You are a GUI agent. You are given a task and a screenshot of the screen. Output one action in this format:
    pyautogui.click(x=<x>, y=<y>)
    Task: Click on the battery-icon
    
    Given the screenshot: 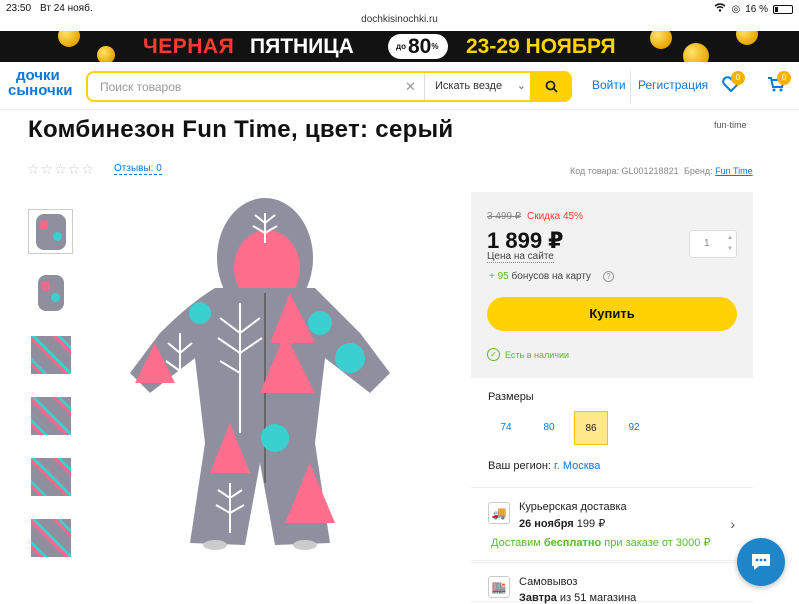 What is the action you would take?
    pyautogui.click(x=783, y=9)
    